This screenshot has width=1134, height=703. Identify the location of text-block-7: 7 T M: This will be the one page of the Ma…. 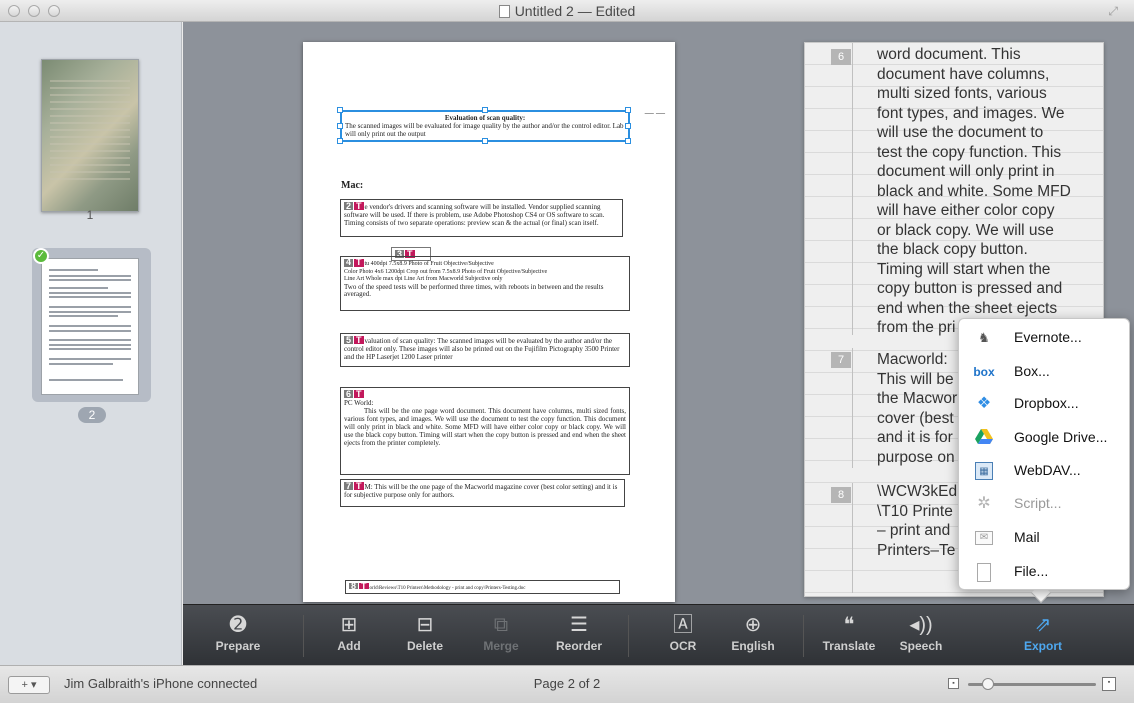
(482, 493).